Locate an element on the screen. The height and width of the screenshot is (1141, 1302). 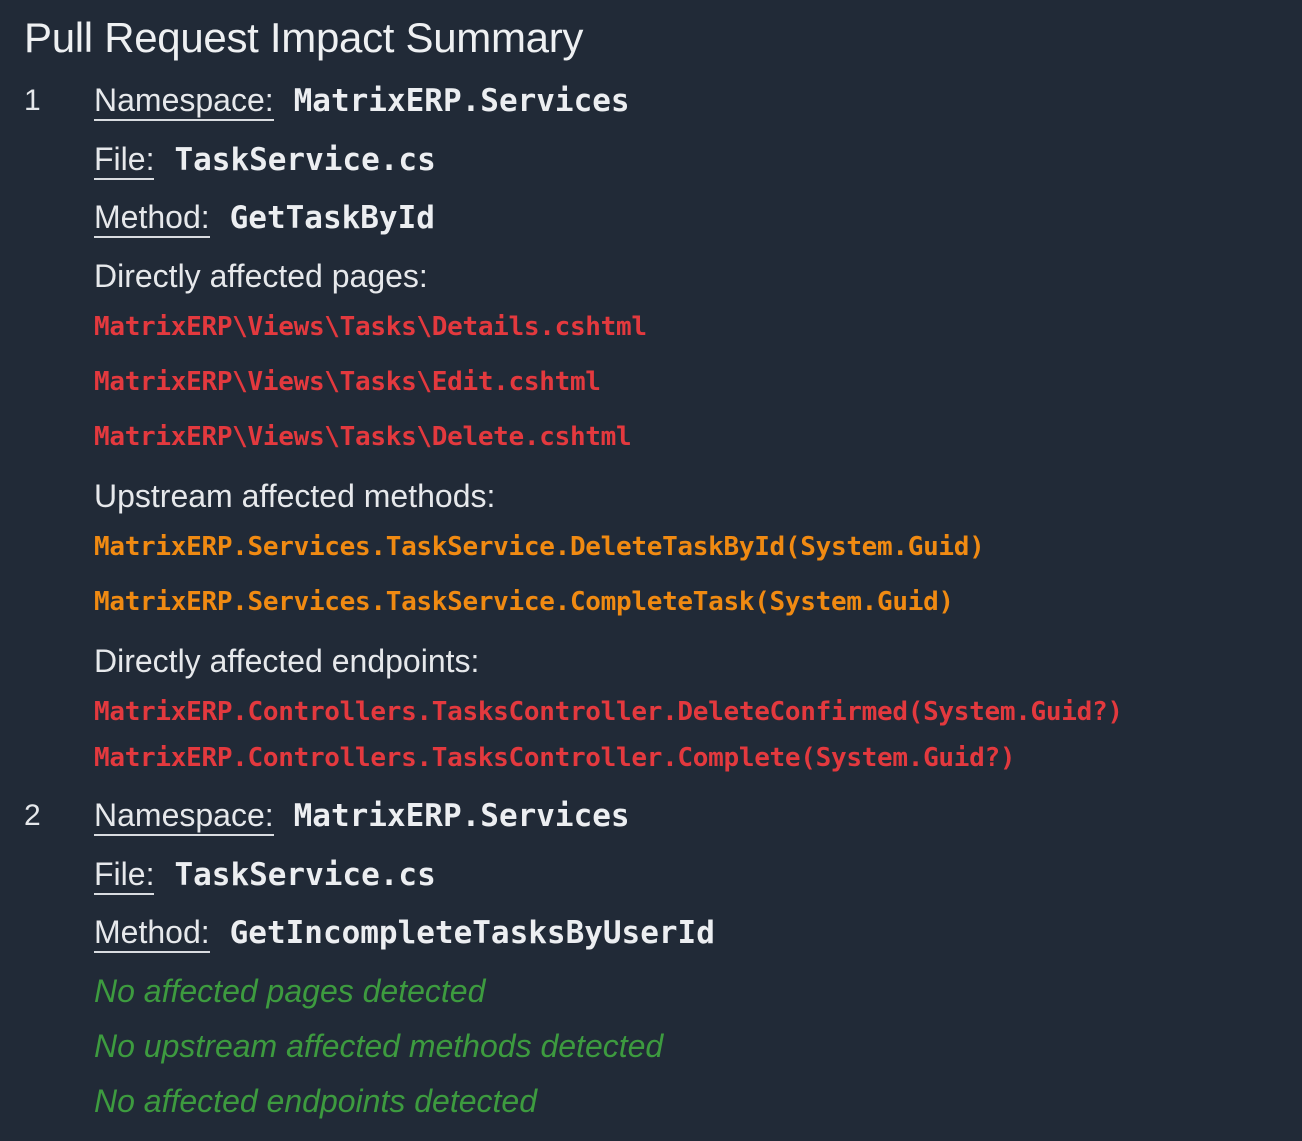
method-row: Method: GetIncompleteTasksByUserId is located at coordinates (404, 933).